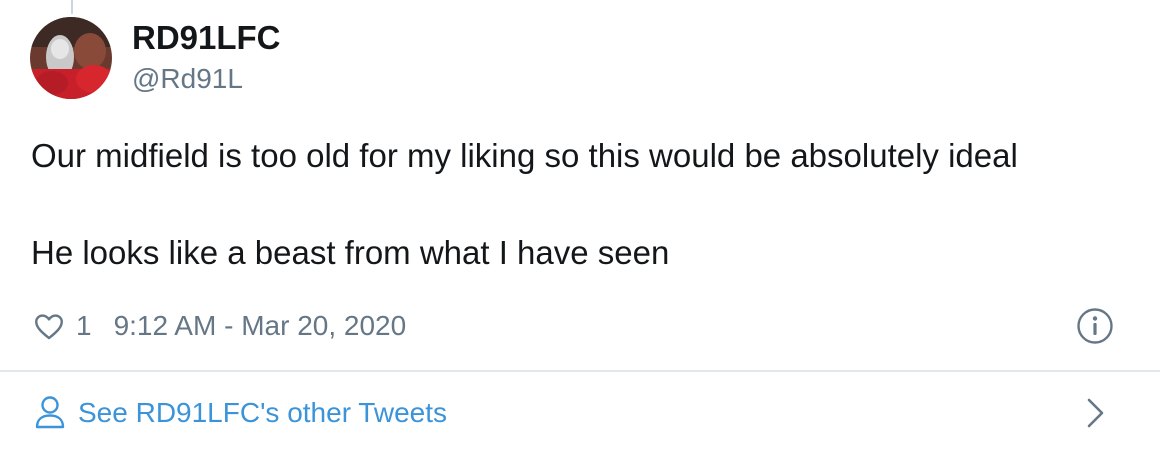 The image size is (1160, 450). I want to click on person-icon, so click(50, 413).